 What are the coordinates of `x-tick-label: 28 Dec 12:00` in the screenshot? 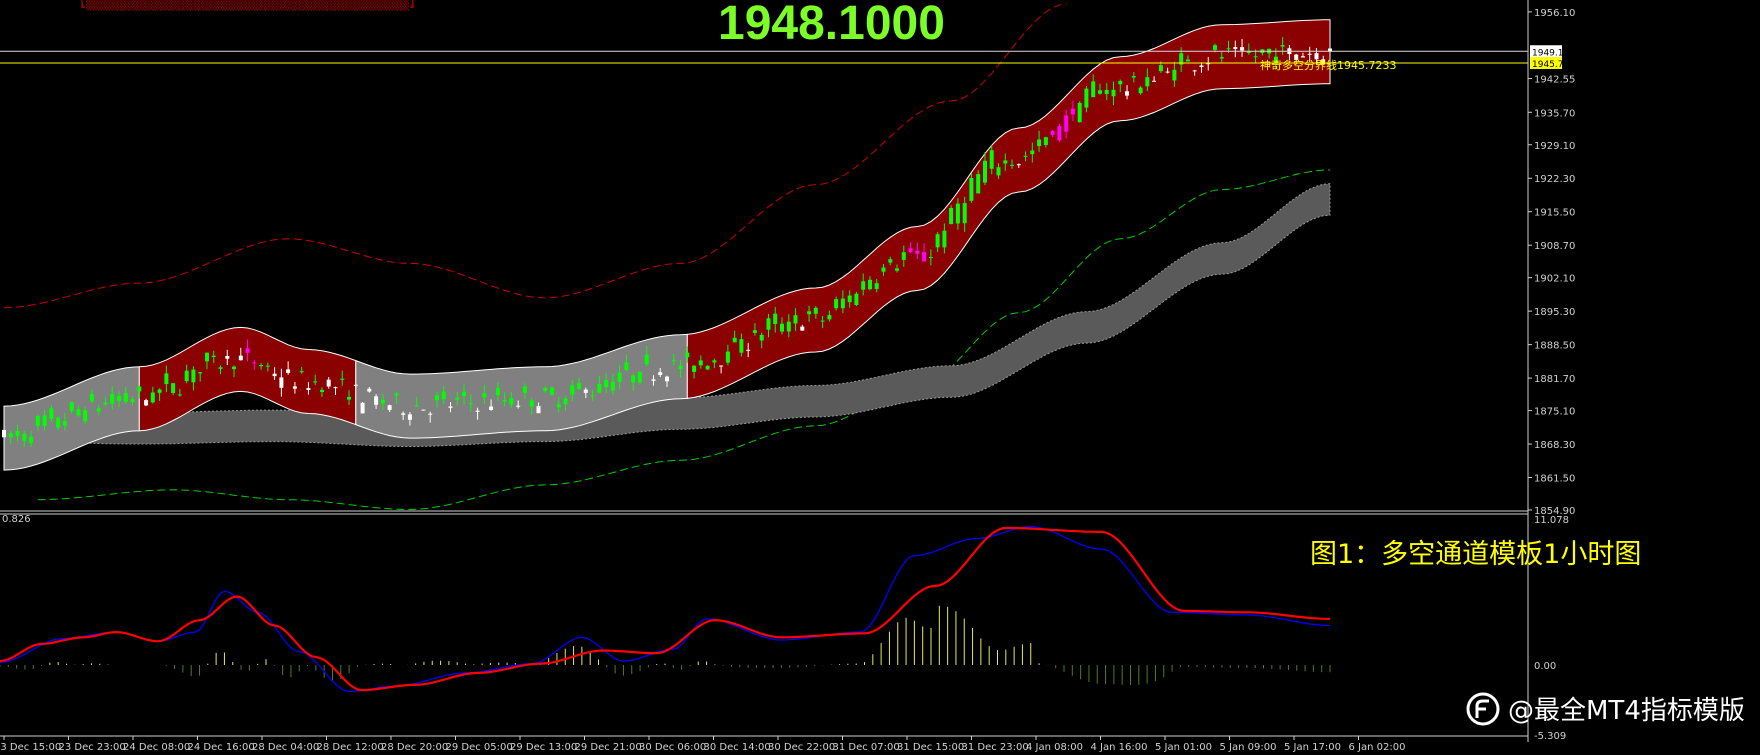 It's located at (350, 747).